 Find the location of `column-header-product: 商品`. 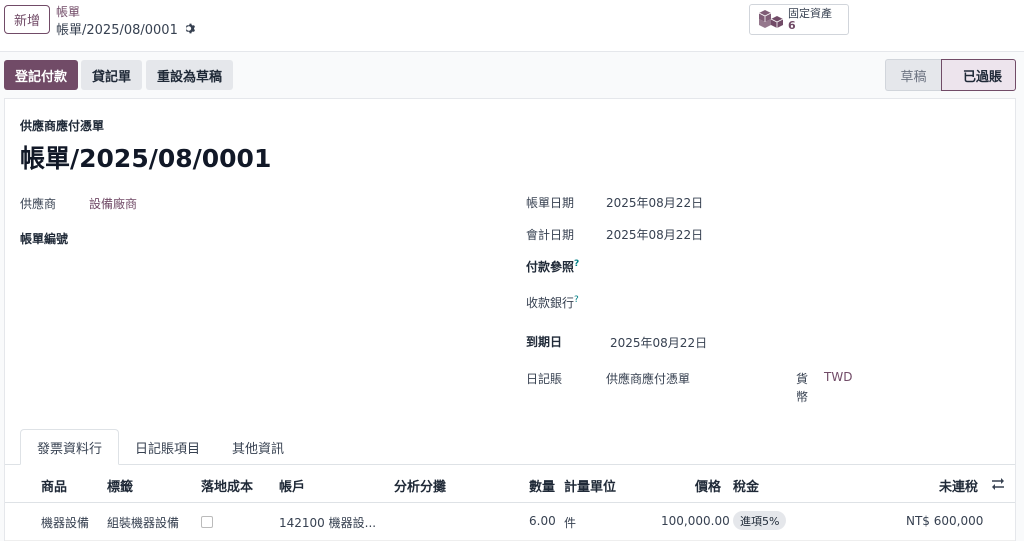

column-header-product: 商品 is located at coordinates (54, 485).